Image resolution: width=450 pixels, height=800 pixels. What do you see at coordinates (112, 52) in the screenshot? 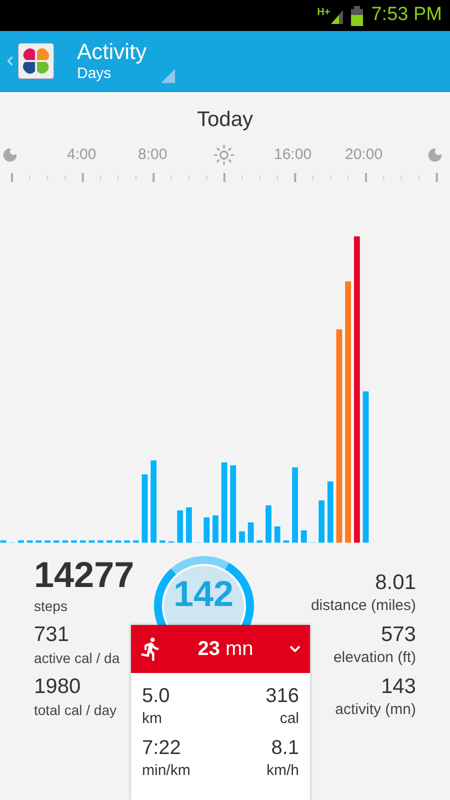
I see `app-title: Activity` at bounding box center [112, 52].